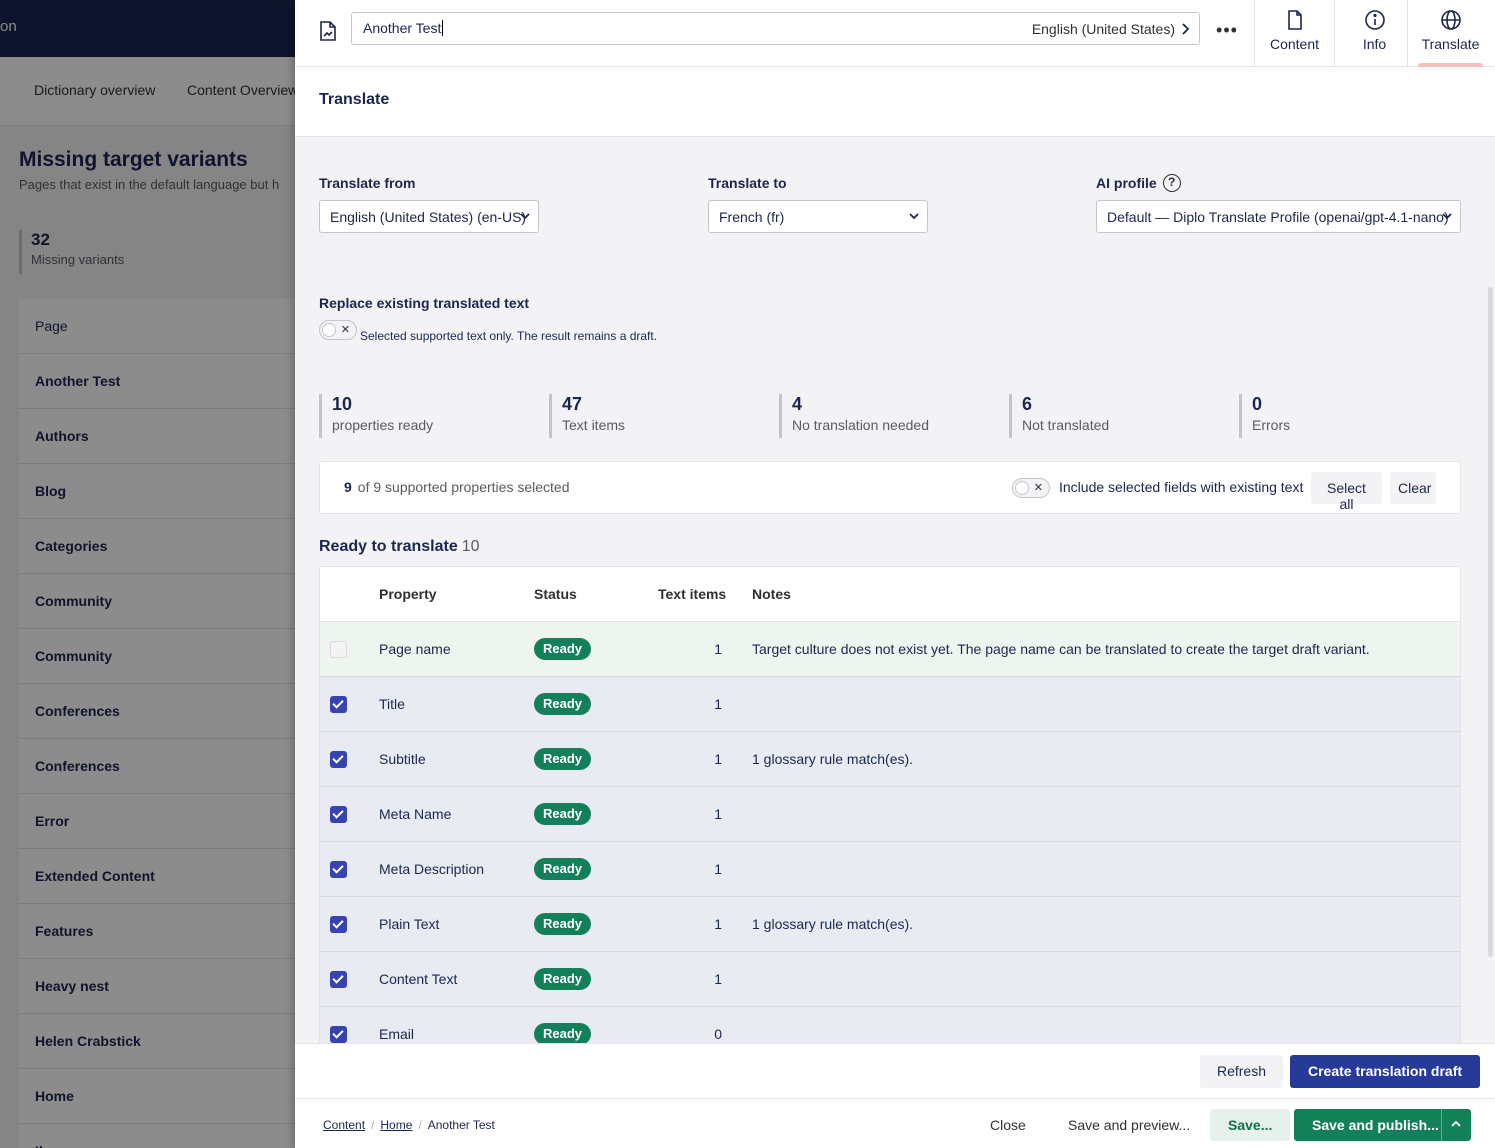 This screenshot has height=1148, width=1495. What do you see at coordinates (895, 102) in the screenshot?
I see `panel-title-bar: Translate` at bounding box center [895, 102].